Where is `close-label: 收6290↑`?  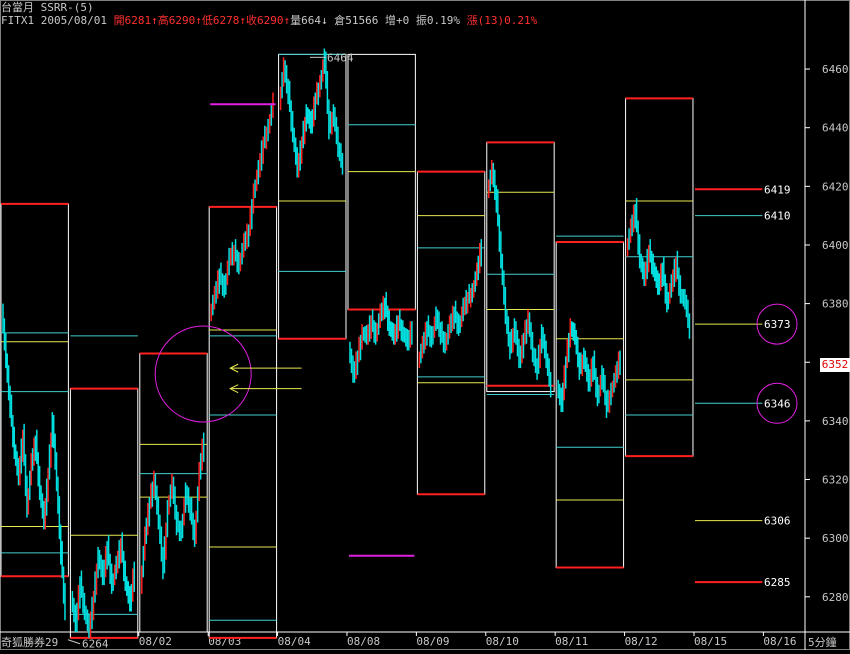
close-label: 收6290↑ is located at coordinates (268, 20).